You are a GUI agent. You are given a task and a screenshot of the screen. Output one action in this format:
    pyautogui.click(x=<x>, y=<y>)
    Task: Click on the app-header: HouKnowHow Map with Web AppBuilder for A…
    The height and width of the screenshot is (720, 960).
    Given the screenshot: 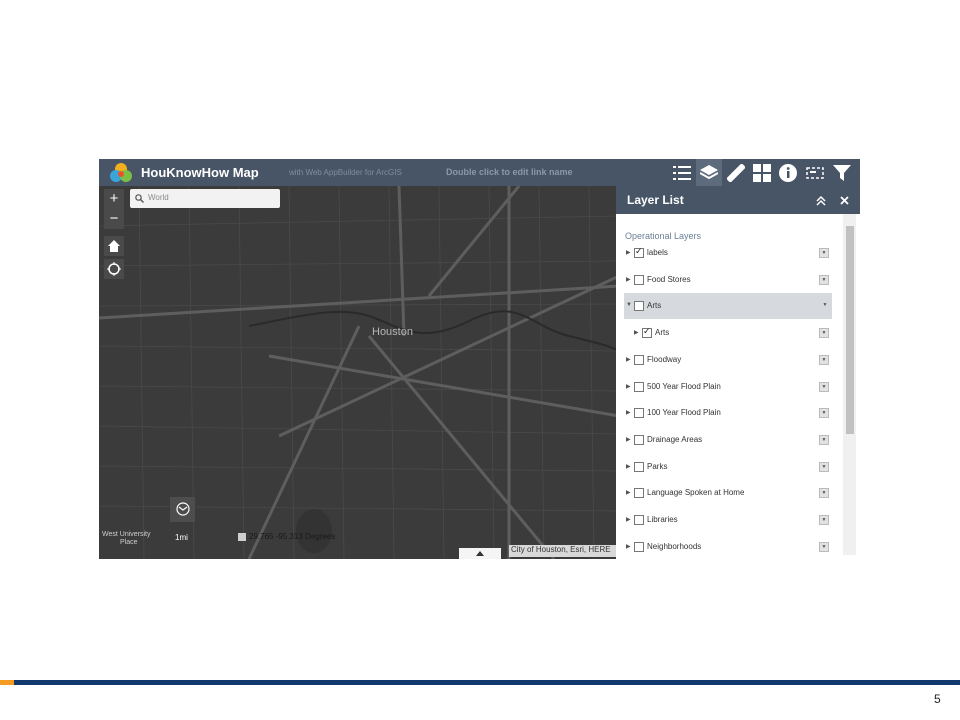 What is the action you would take?
    pyautogui.click(x=479, y=172)
    